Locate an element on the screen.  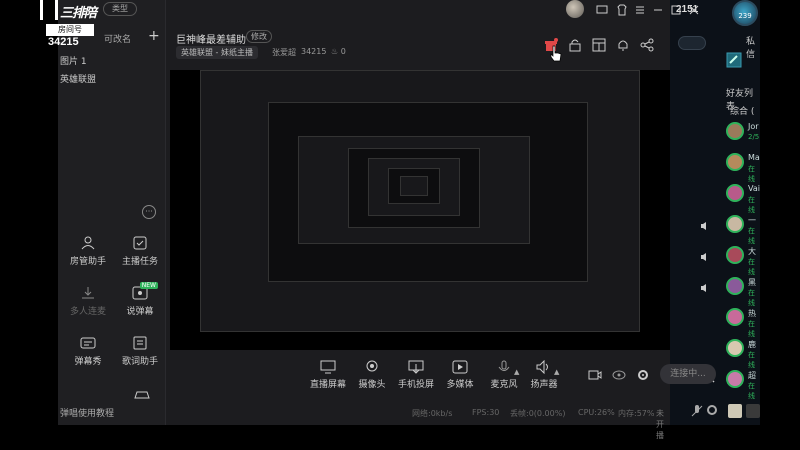
friend-group-general: 综合 ( is located at coordinates (742, 110).